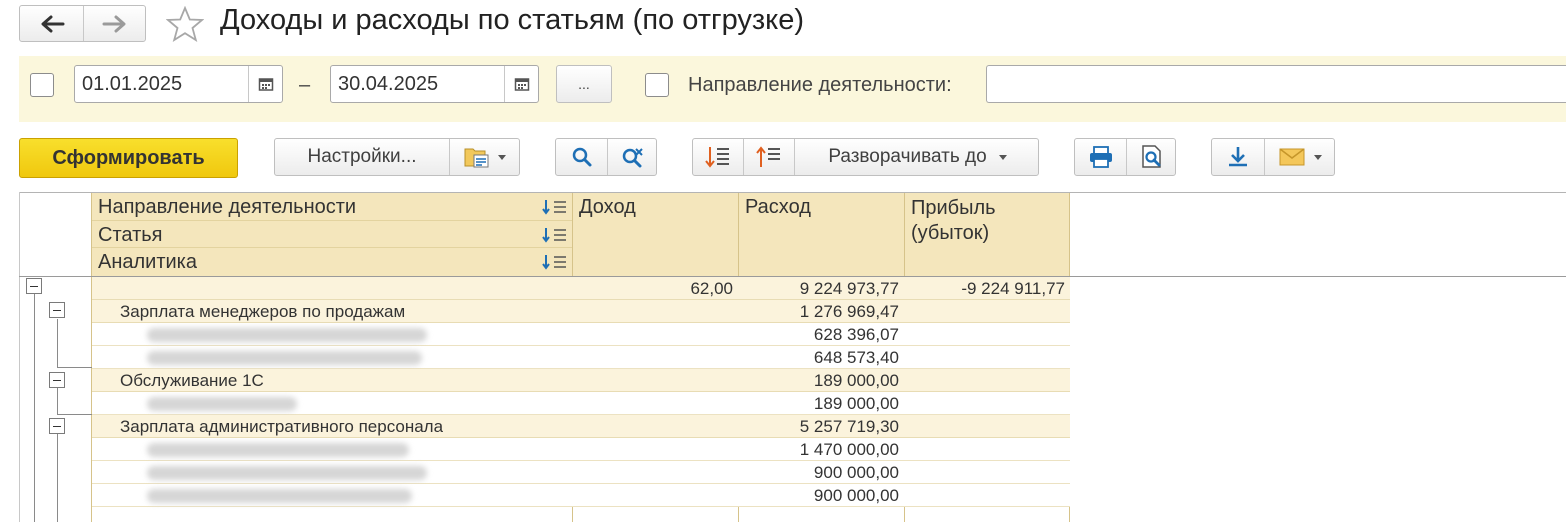  I want to click on table-row: 62,00 9 224 973,77 -9 224 911,77, so click(581, 288).